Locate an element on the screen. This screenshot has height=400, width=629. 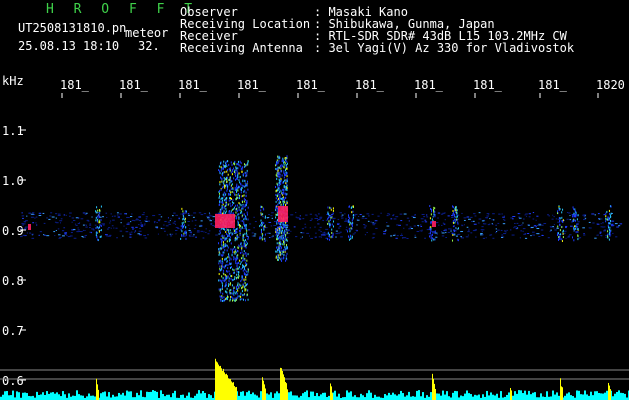
noise-band is located at coordinates (321, 225).